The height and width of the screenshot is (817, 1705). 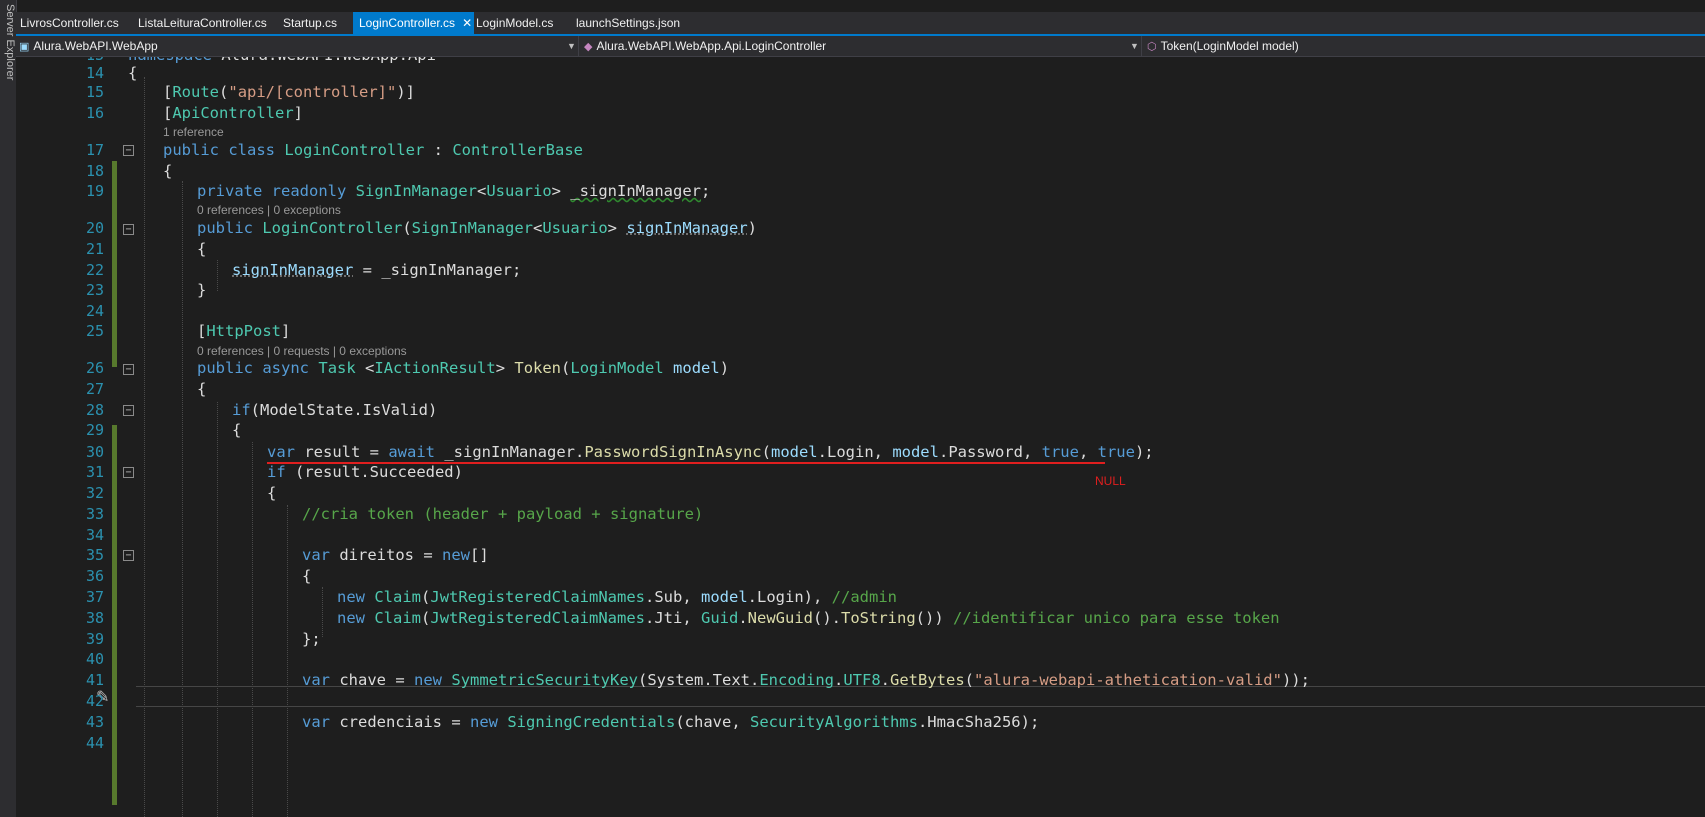 What do you see at coordinates (94, 722) in the screenshot?
I see `line-number: 43` at bounding box center [94, 722].